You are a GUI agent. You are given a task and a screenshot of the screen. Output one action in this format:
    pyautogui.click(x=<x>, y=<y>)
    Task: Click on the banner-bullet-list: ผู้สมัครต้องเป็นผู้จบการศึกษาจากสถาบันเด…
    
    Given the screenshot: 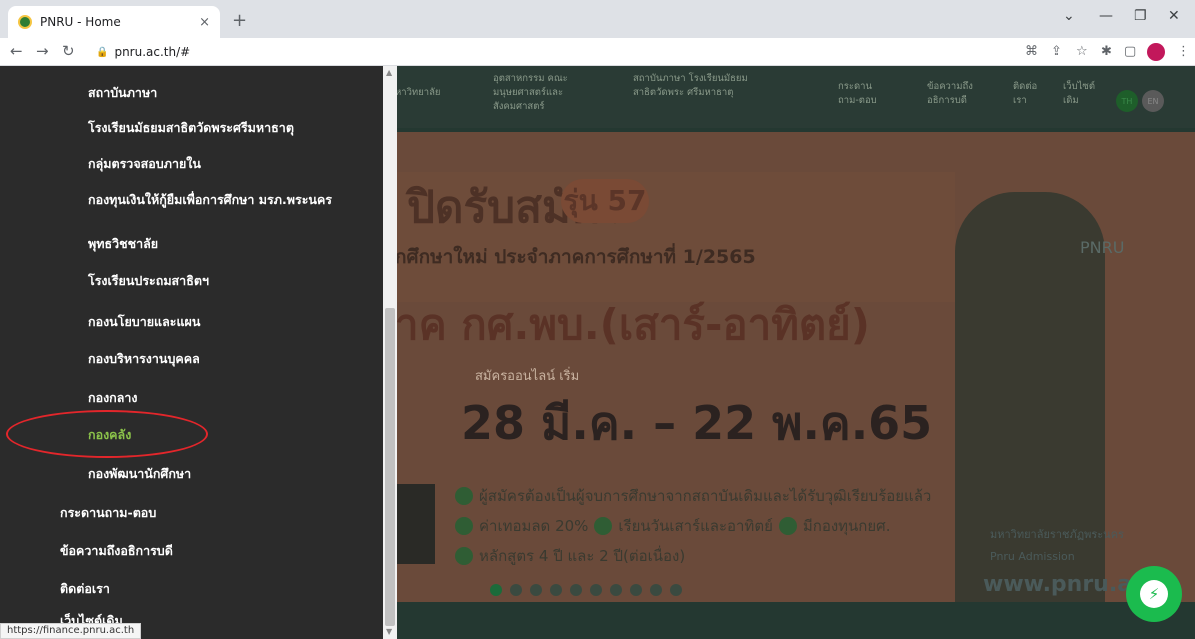 What is the action you would take?
    pyautogui.click(x=720, y=529)
    